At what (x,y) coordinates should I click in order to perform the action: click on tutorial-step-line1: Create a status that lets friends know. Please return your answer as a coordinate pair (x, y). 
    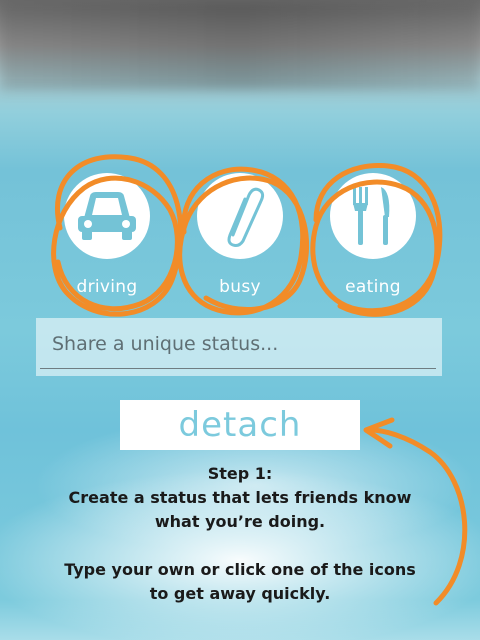
    Looking at the image, I should click on (240, 497).